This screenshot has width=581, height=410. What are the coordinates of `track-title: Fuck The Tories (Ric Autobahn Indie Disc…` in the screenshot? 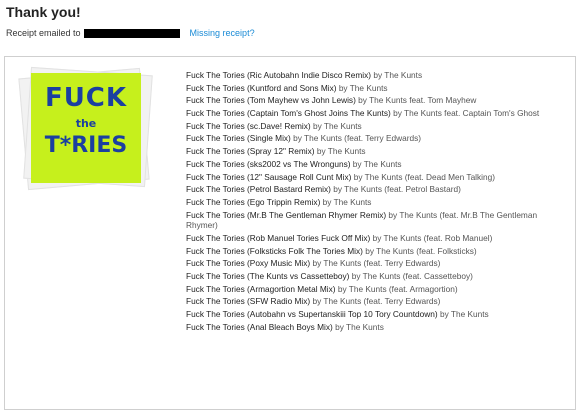 It's located at (279, 75).